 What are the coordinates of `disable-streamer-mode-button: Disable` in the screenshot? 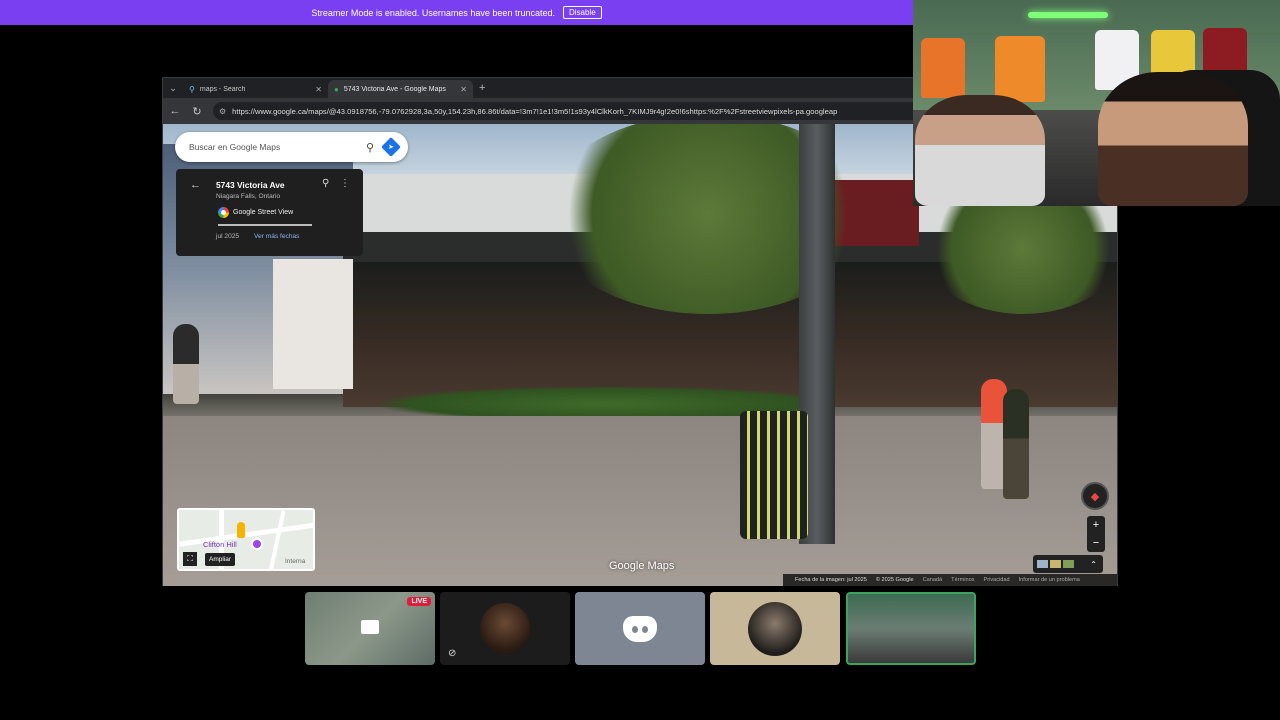 It's located at (582, 12).